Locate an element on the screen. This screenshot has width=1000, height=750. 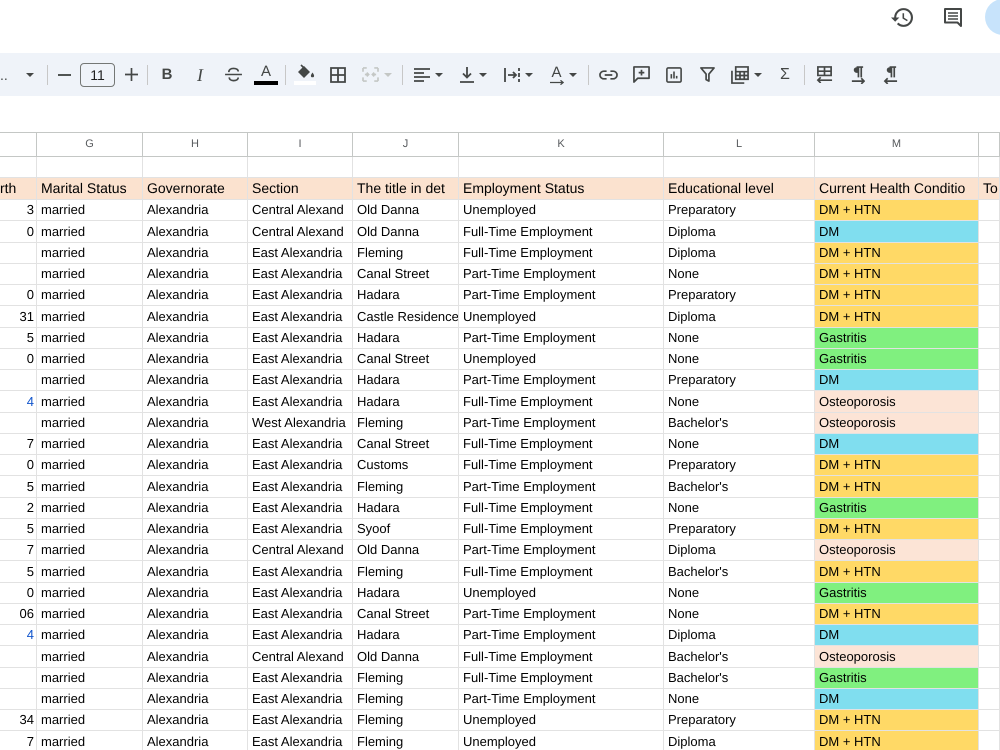
paint-bucket-icon is located at coordinates (305, 71).